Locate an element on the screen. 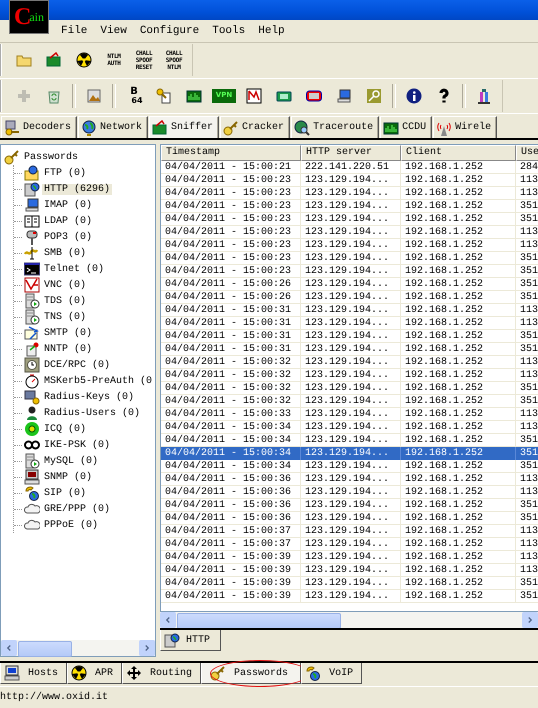 This screenshot has height=708, width=538. menu-item: View is located at coordinates (113, 30).